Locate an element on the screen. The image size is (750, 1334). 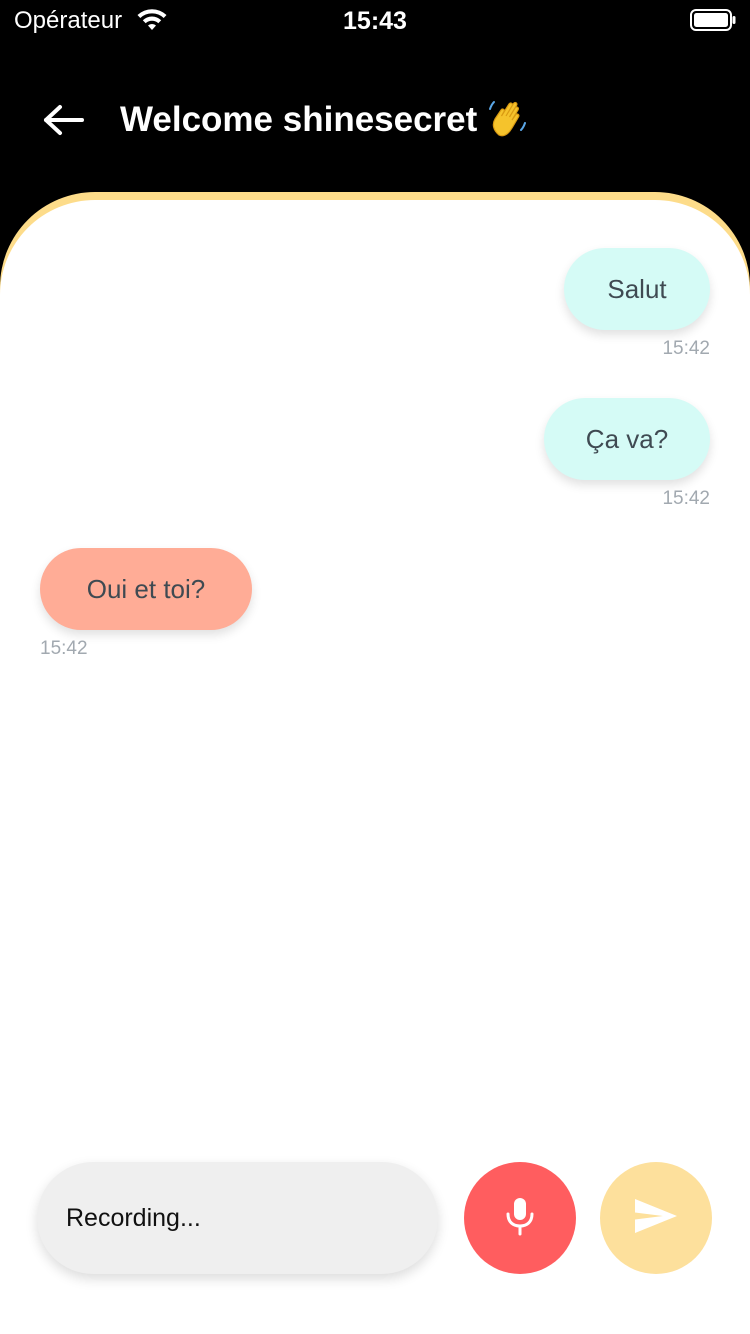
microphone-button is located at coordinates (520, 1218).